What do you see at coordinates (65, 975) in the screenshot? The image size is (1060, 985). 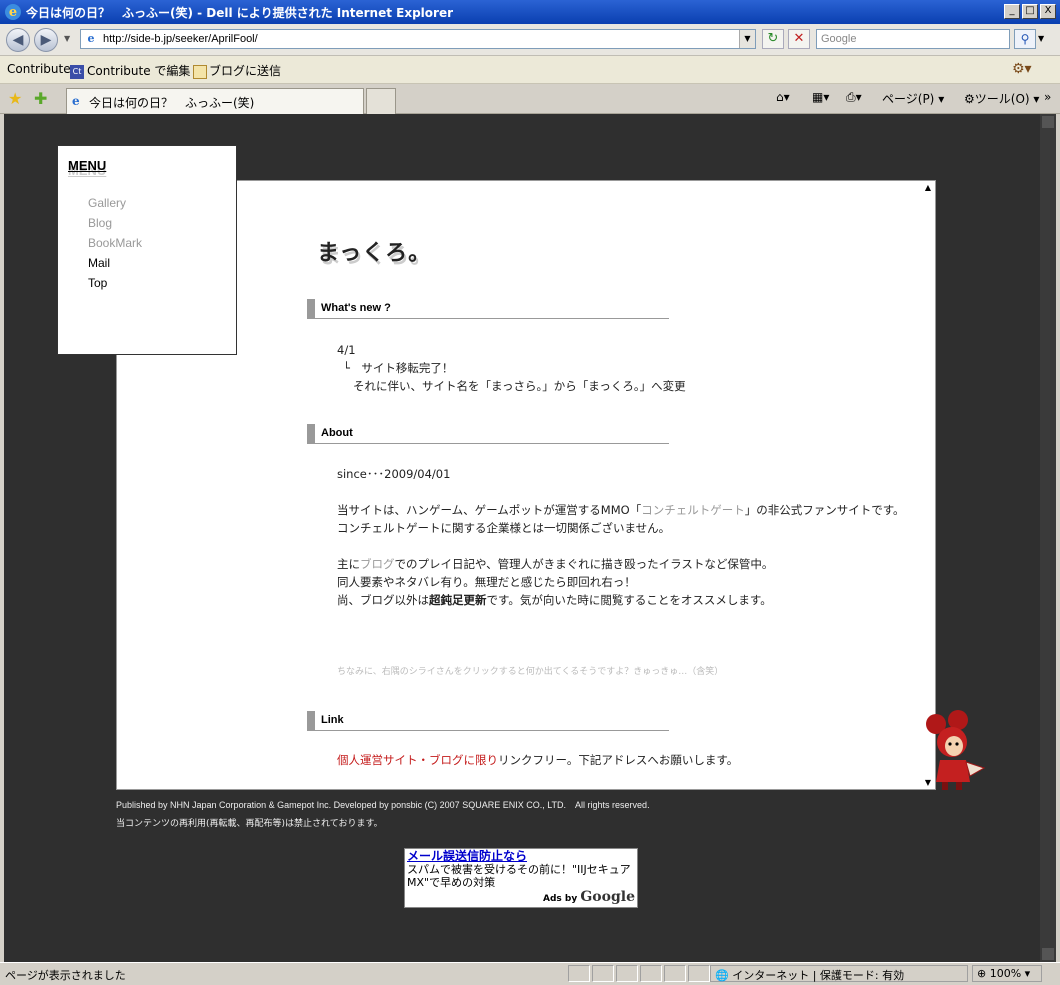 I see `status-message: ページが表示されました` at bounding box center [65, 975].